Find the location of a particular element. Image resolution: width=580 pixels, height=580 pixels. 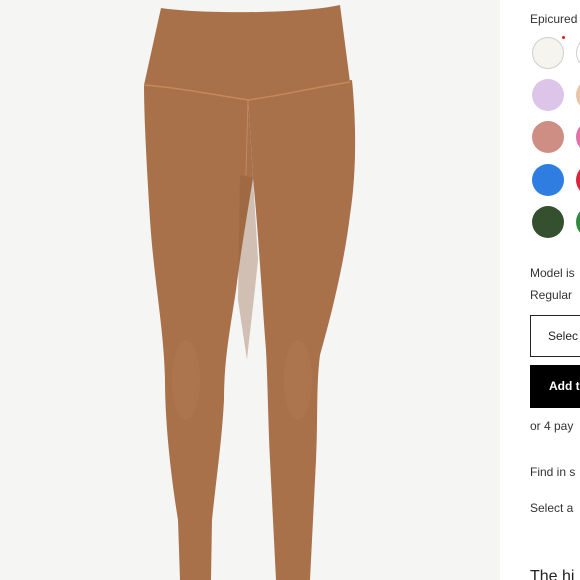

model-info-line1: Model is is located at coordinates (552, 273).